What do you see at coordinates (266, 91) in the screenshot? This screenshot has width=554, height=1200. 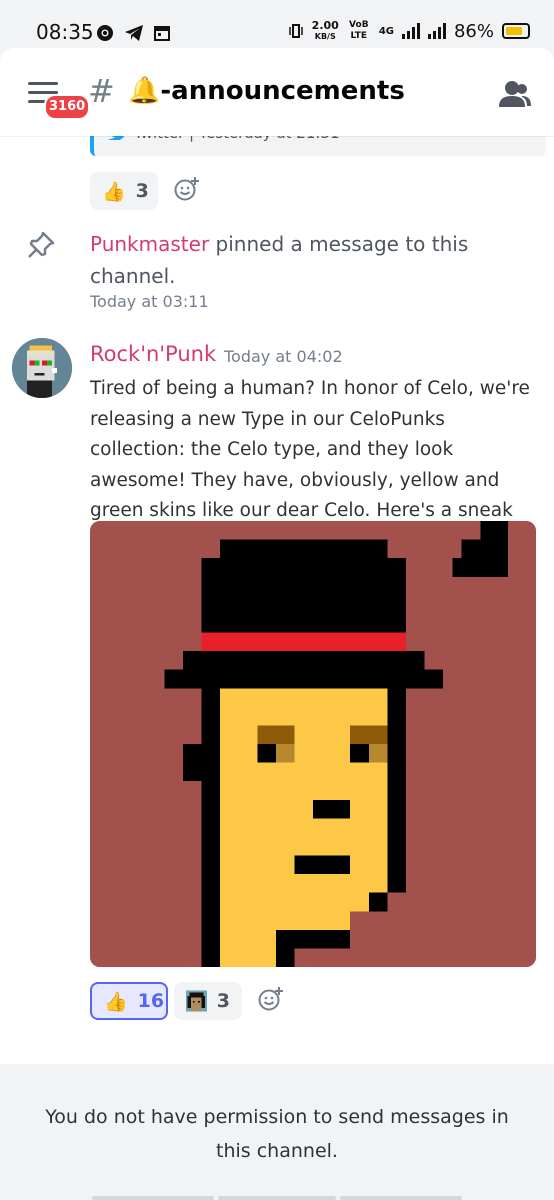 I see `channel-title: 🔔-announcements` at bounding box center [266, 91].